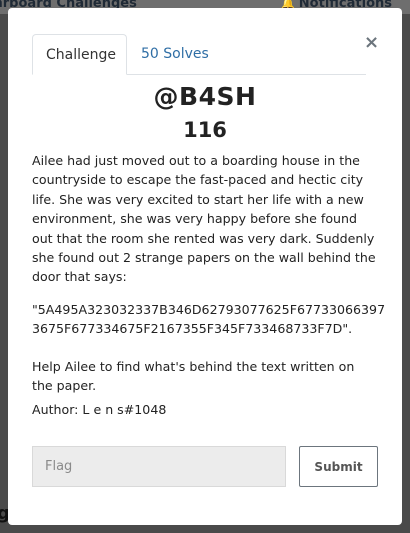  What do you see at coordinates (99, 409) in the screenshot?
I see `challenge-author: Author: L e n s#1048` at bounding box center [99, 409].